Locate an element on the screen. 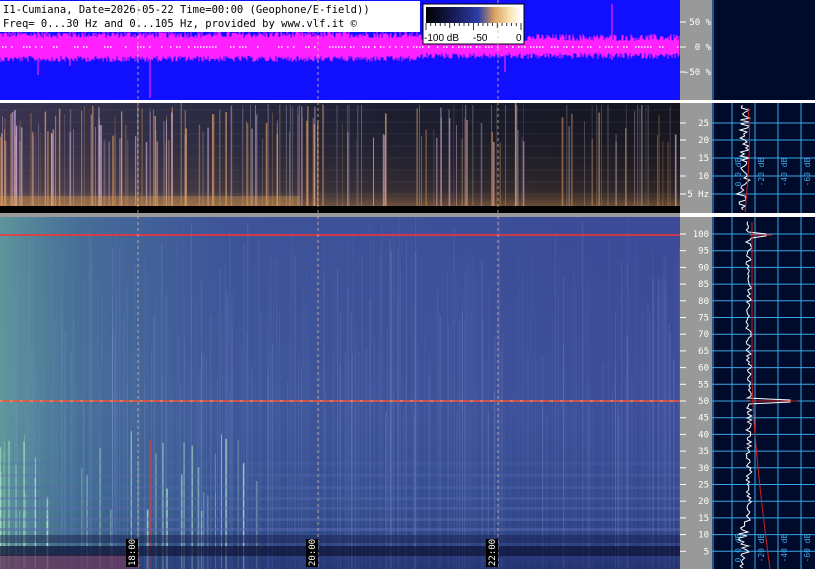 This screenshot has height=569, width=815. colorbar-label-mid: -50 is located at coordinates (480, 38).